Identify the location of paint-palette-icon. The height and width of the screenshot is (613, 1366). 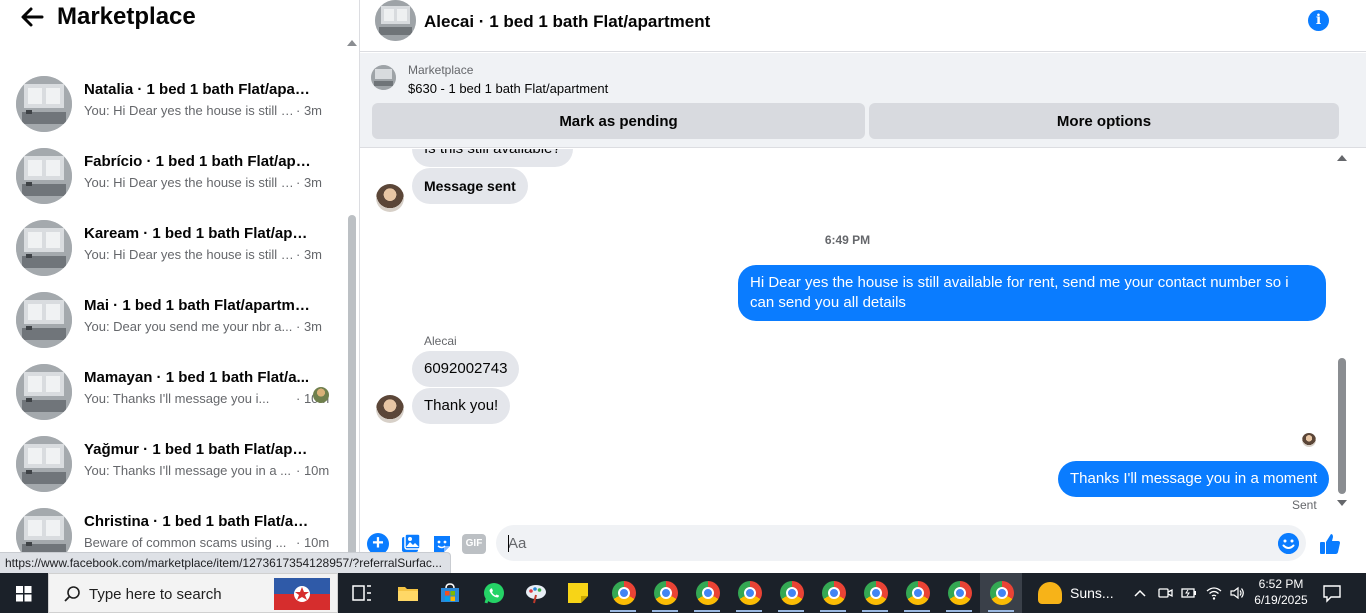
(536, 594).